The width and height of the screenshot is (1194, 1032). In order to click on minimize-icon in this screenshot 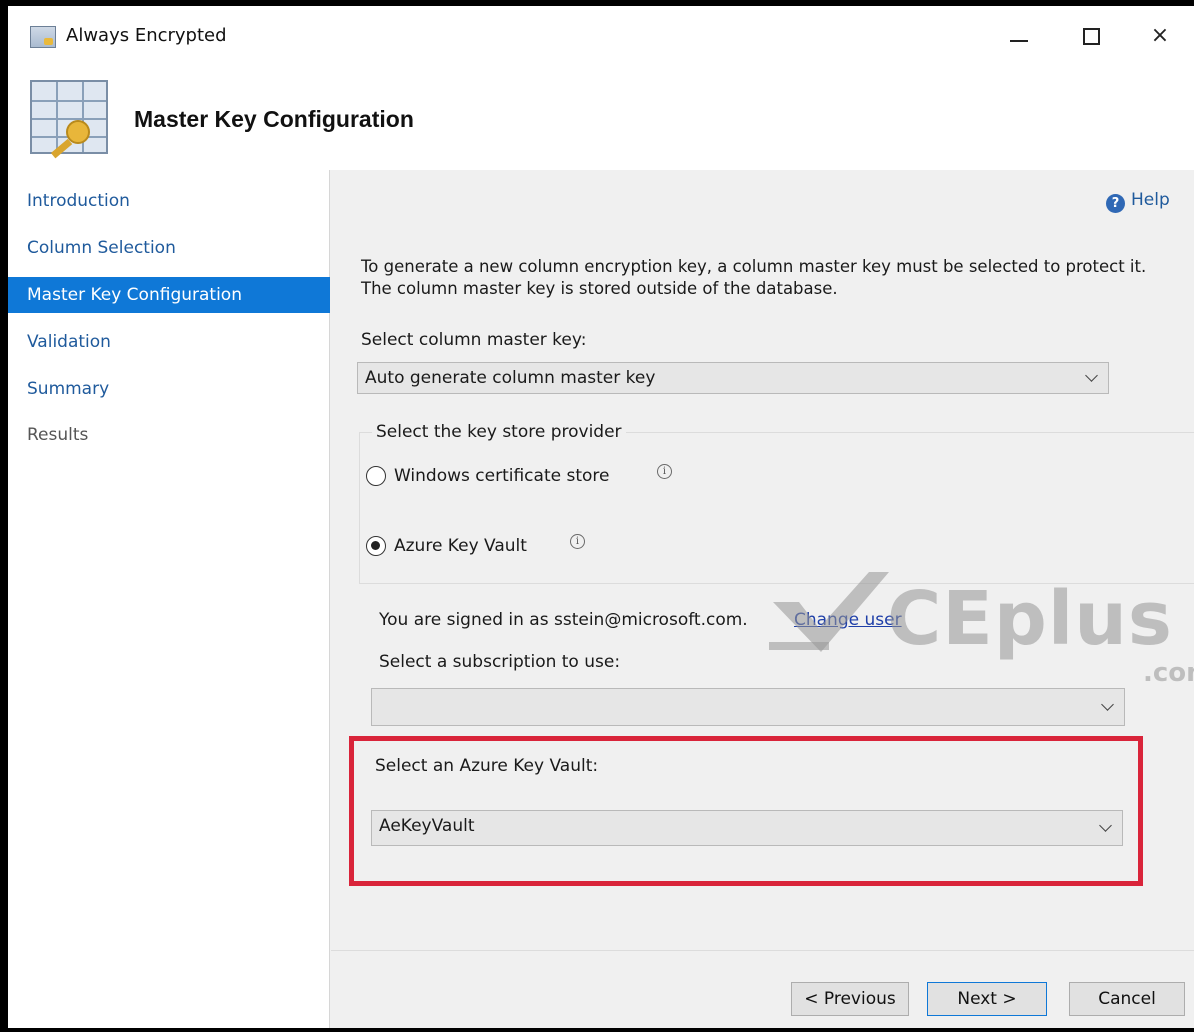, I will do `click(1019, 41)`.